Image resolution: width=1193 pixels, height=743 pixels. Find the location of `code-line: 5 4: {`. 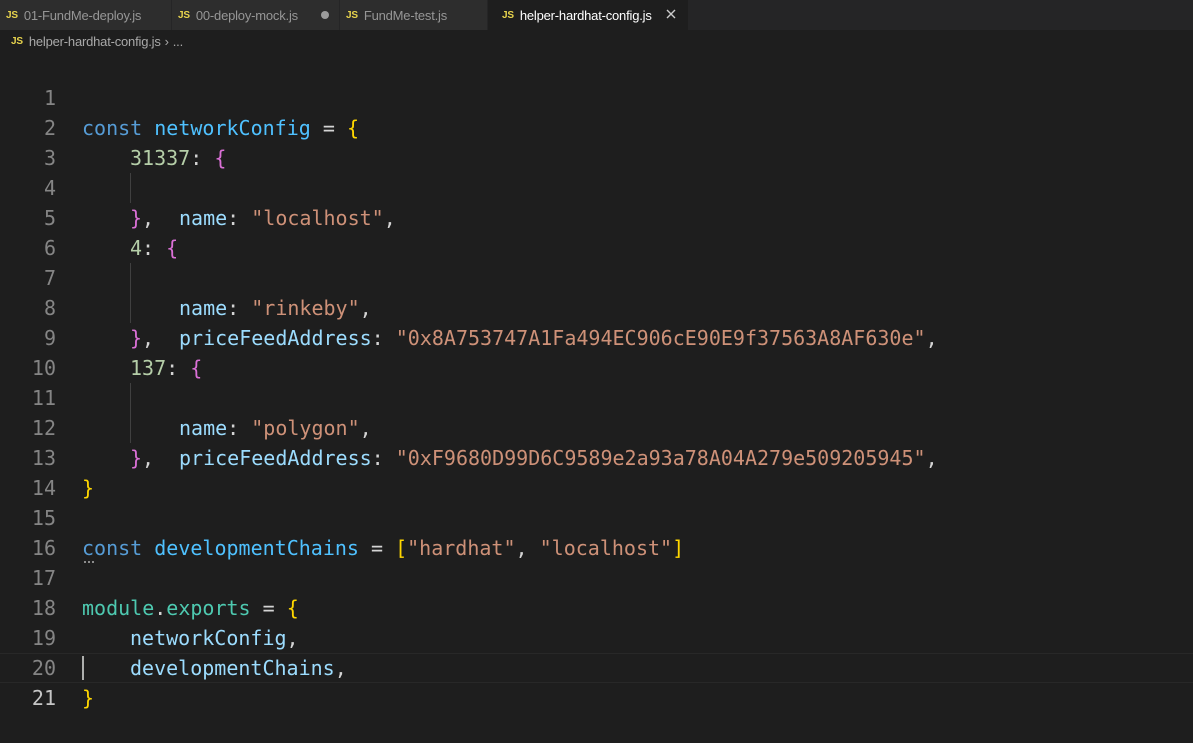

code-line: 5 4: { is located at coordinates (596, 216).